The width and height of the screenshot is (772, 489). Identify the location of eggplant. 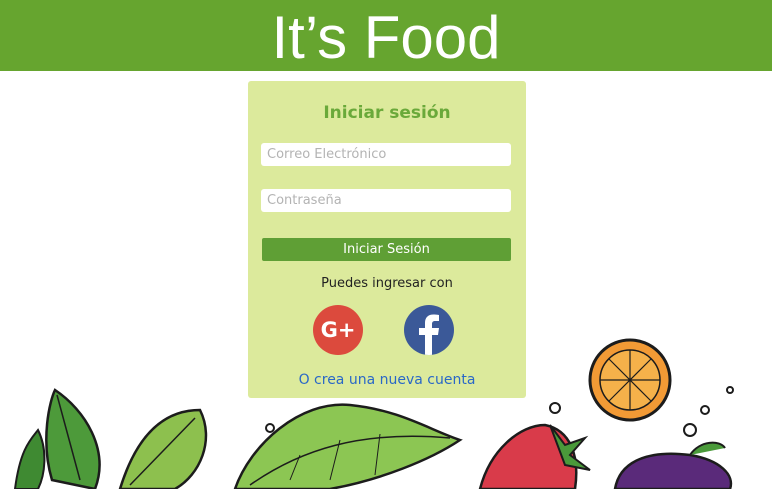
(673, 465).